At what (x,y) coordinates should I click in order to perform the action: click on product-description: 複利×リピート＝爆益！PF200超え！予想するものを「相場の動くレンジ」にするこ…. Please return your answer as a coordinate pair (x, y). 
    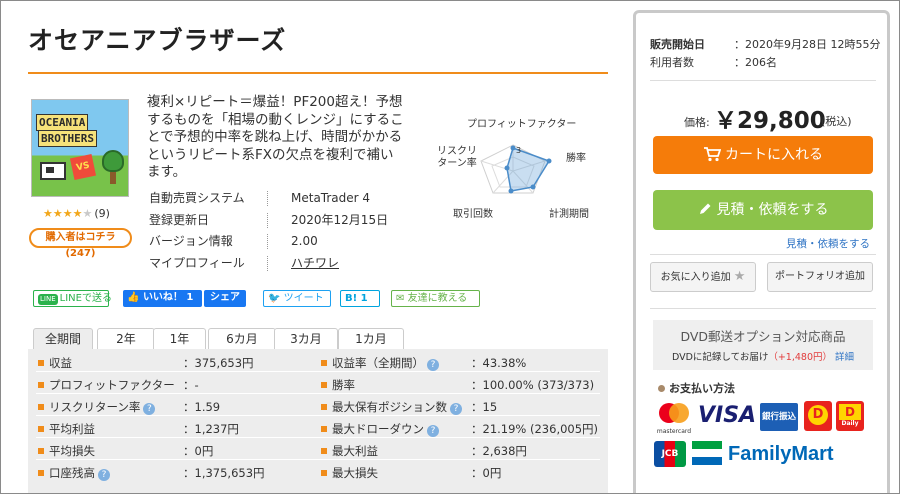
    Looking at the image, I should click on (275, 137).